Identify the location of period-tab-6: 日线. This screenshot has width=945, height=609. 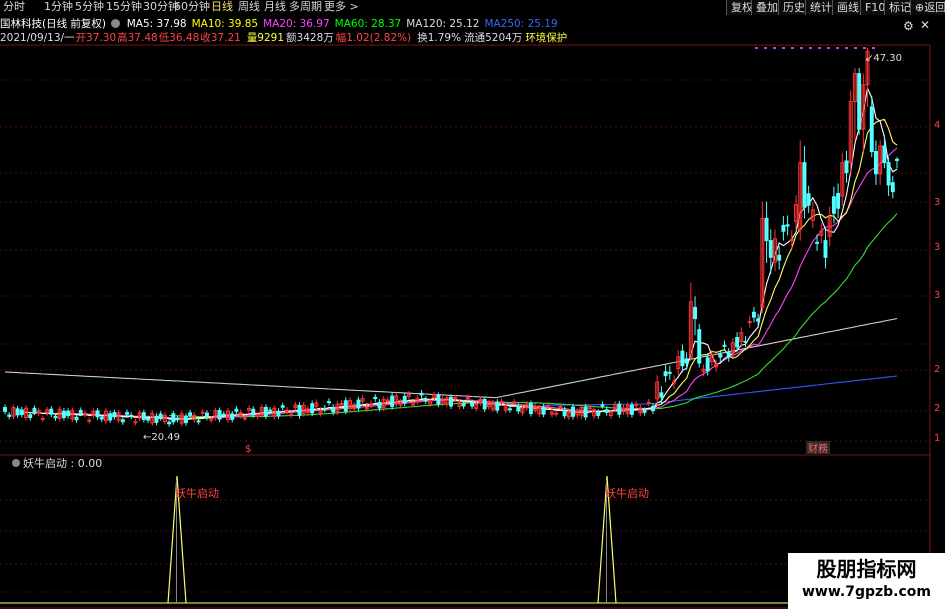
(222, 7).